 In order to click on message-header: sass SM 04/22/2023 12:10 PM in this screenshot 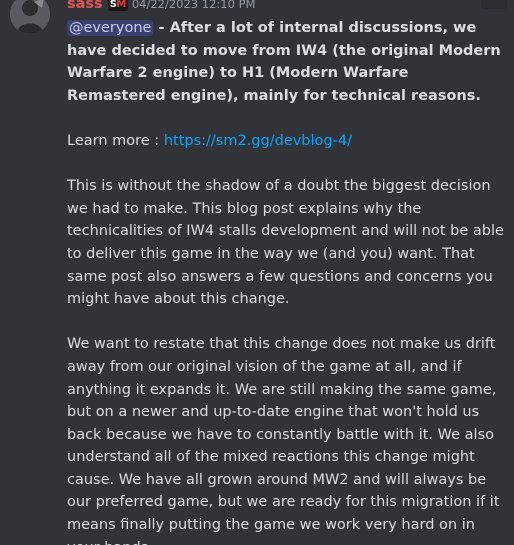, I will do `click(161, 7)`.